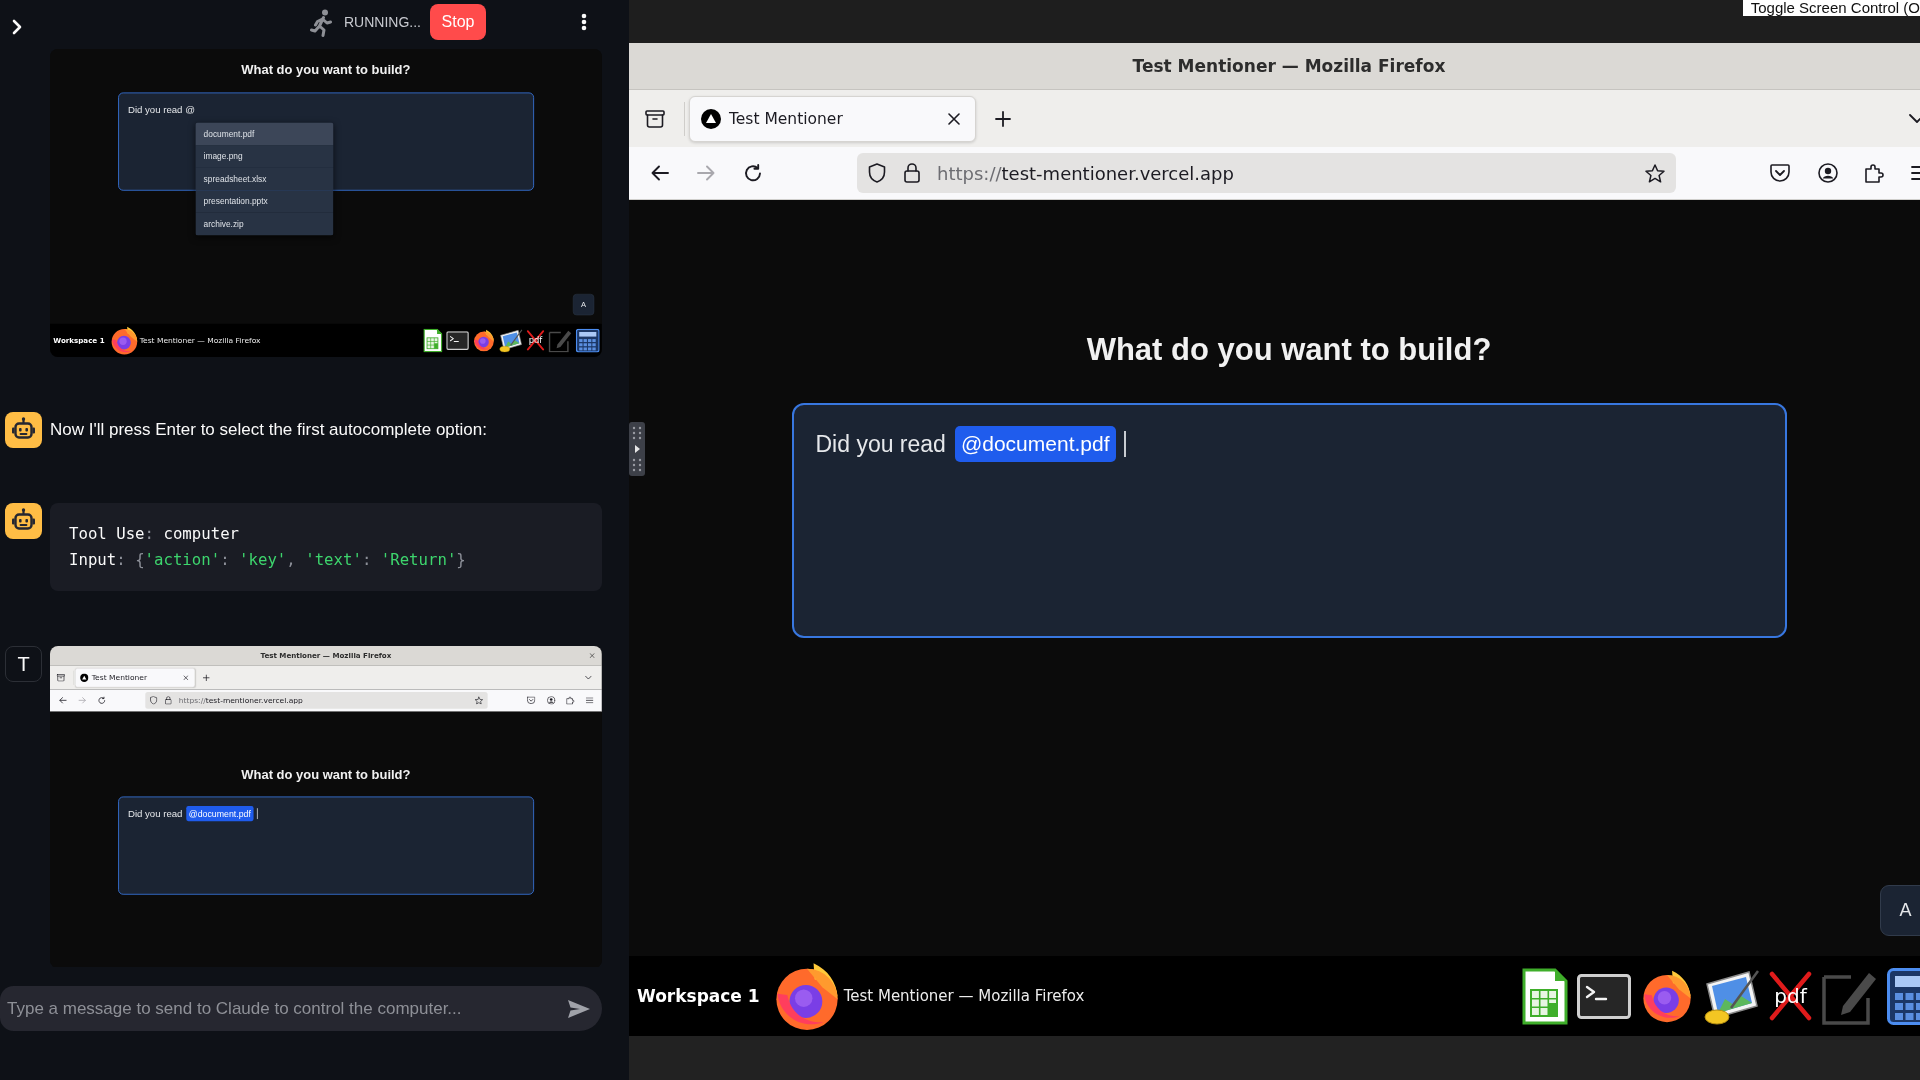 Image resolution: width=1920 pixels, height=1080 pixels. Describe the element at coordinates (17, 27) in the screenshot. I see `chevron-right-icon` at that location.